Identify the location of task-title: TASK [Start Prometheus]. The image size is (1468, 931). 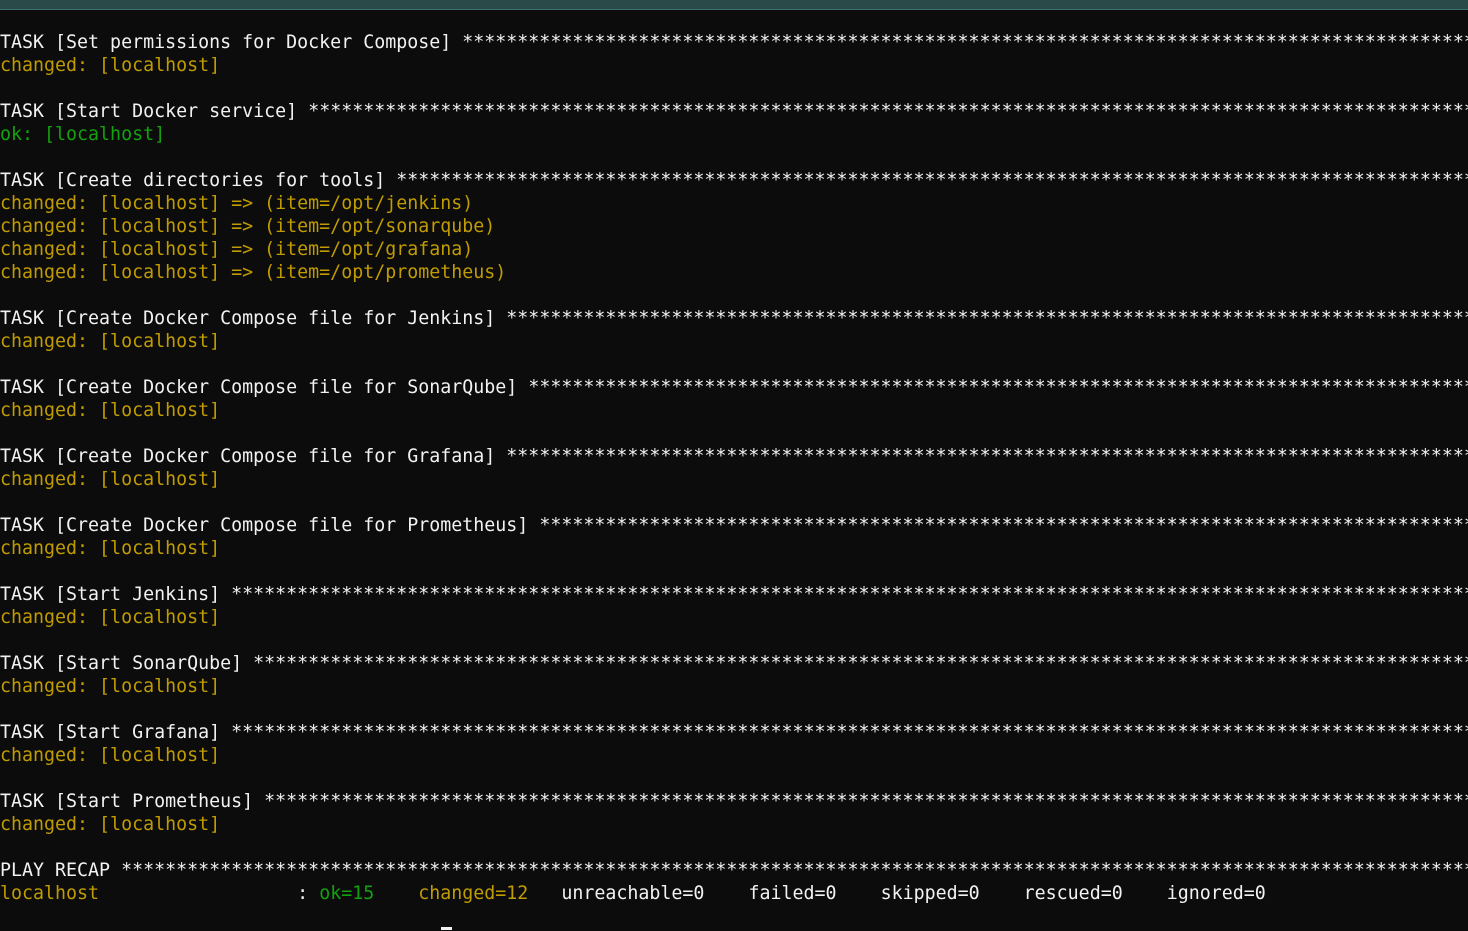
(132, 801).